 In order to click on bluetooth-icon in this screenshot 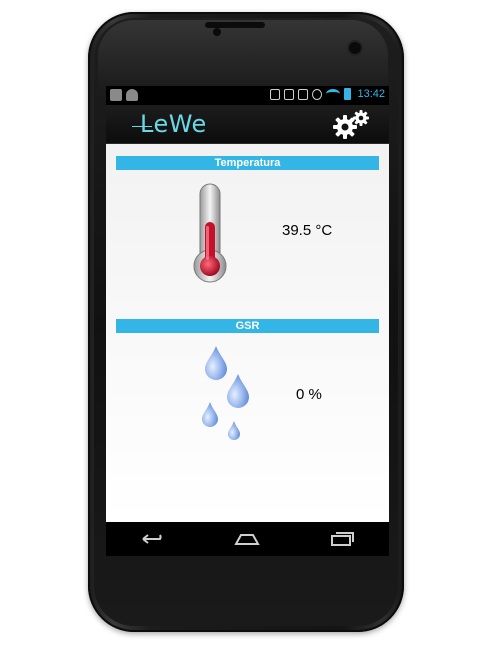, I will do `click(275, 94)`.